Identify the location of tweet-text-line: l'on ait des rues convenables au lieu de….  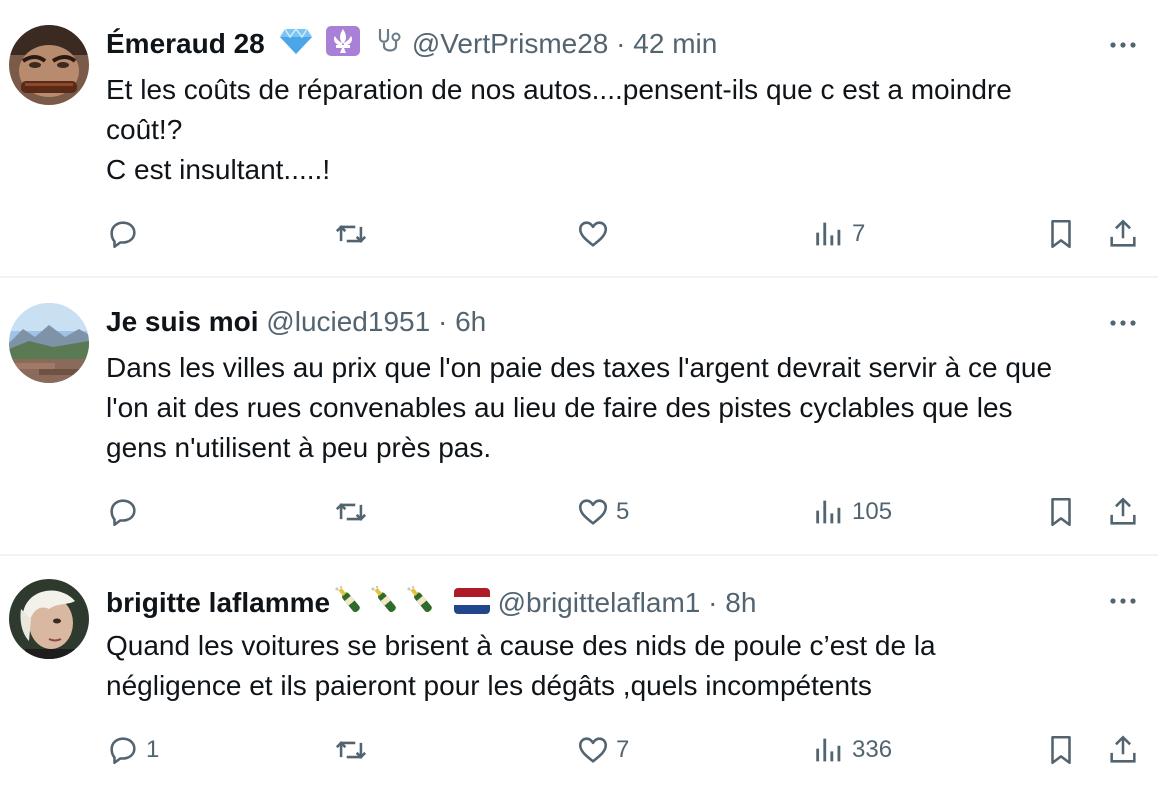
(559, 407).